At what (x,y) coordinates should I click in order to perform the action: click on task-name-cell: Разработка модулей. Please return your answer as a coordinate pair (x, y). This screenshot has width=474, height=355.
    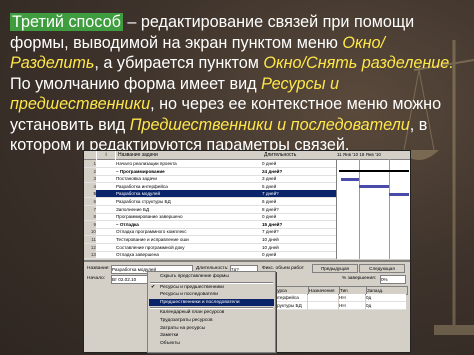
    Looking at the image, I should click on (187, 193).